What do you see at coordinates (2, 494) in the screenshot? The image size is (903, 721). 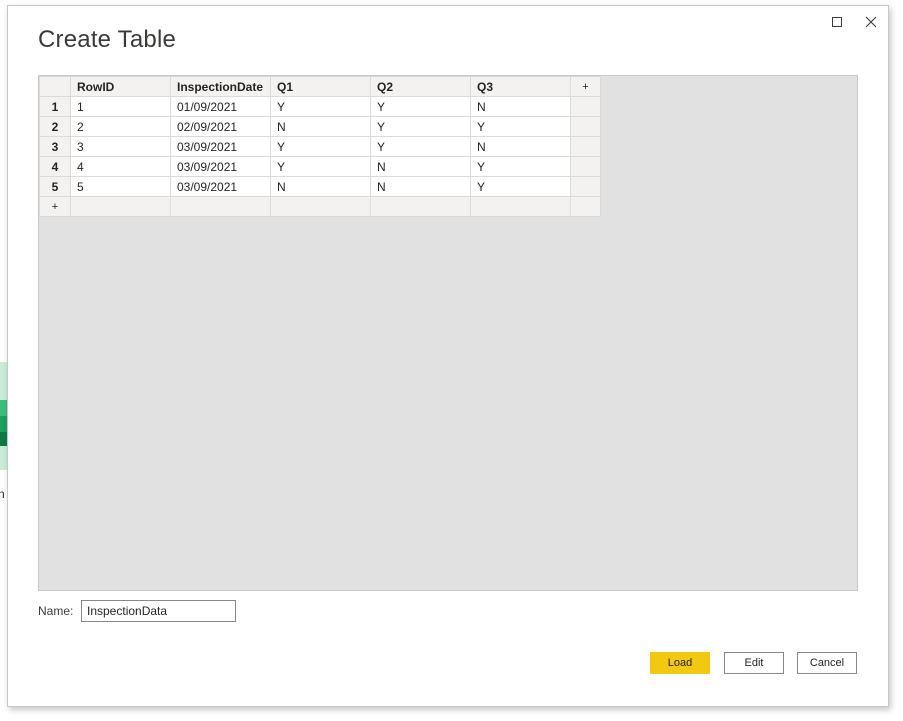 I see `background-partial-text: n` at bounding box center [2, 494].